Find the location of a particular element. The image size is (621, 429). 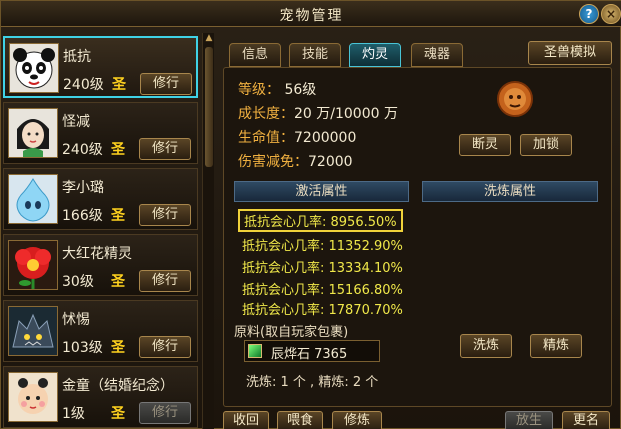

stat-damage-reduction: 伤害减免：72000 is located at coordinates (295, 162).